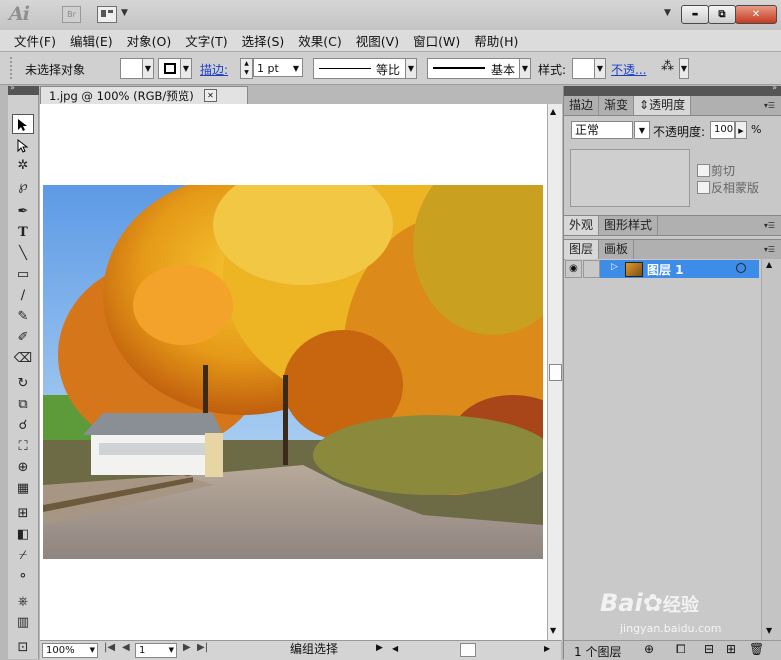  What do you see at coordinates (202, 647) in the screenshot?
I see `last-artboard-icon: ▶|` at bounding box center [202, 647].